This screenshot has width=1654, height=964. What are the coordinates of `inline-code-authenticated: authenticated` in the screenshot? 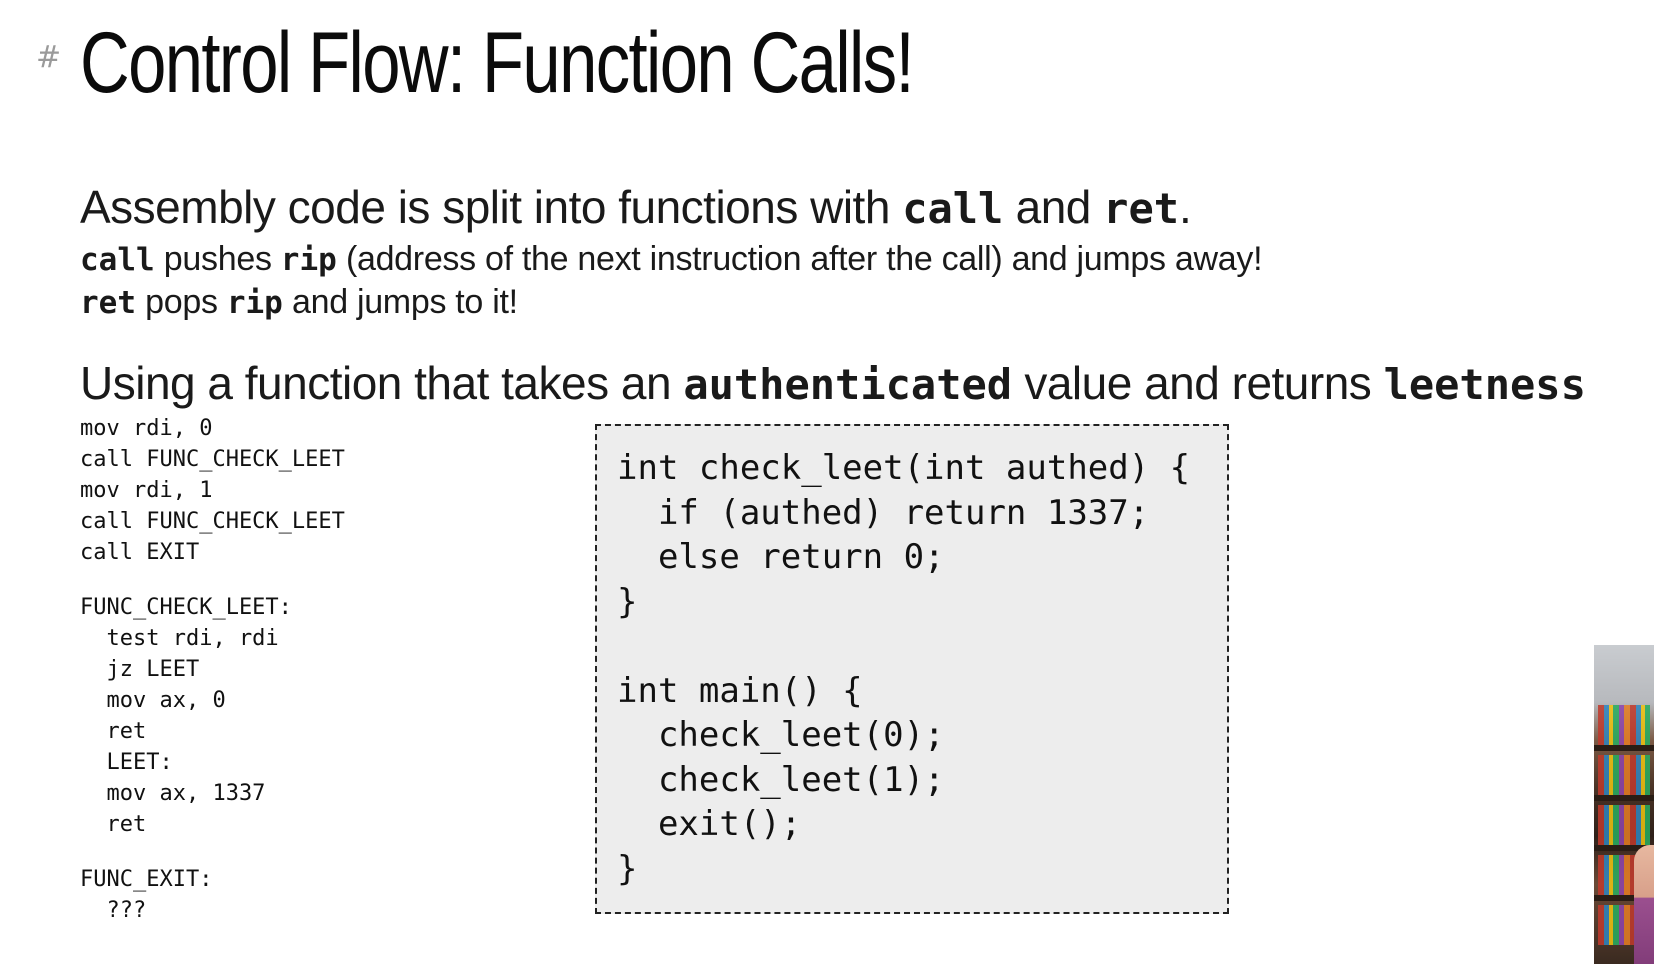 It's located at (848, 384).